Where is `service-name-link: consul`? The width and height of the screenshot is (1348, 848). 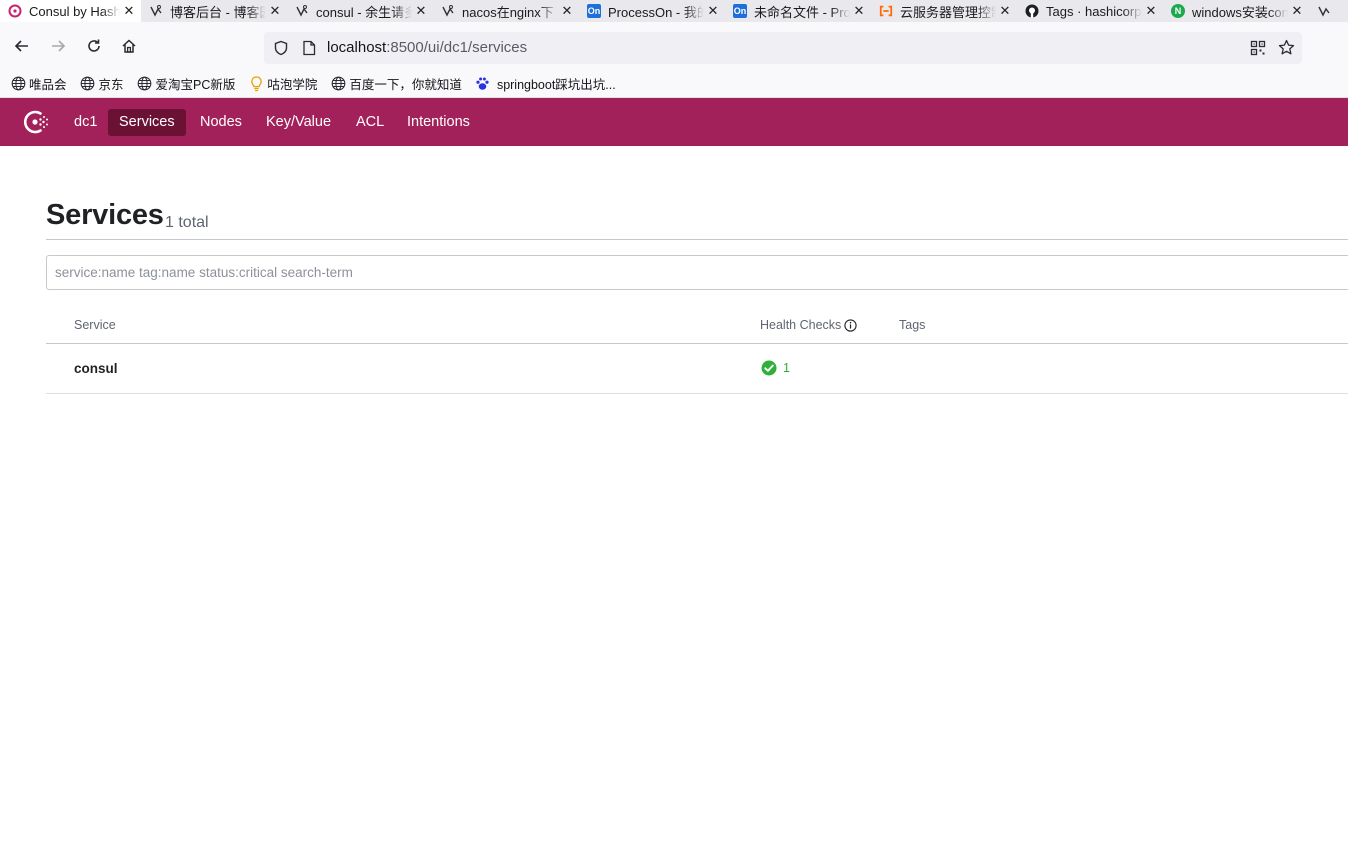
service-name-link: consul is located at coordinates (96, 368).